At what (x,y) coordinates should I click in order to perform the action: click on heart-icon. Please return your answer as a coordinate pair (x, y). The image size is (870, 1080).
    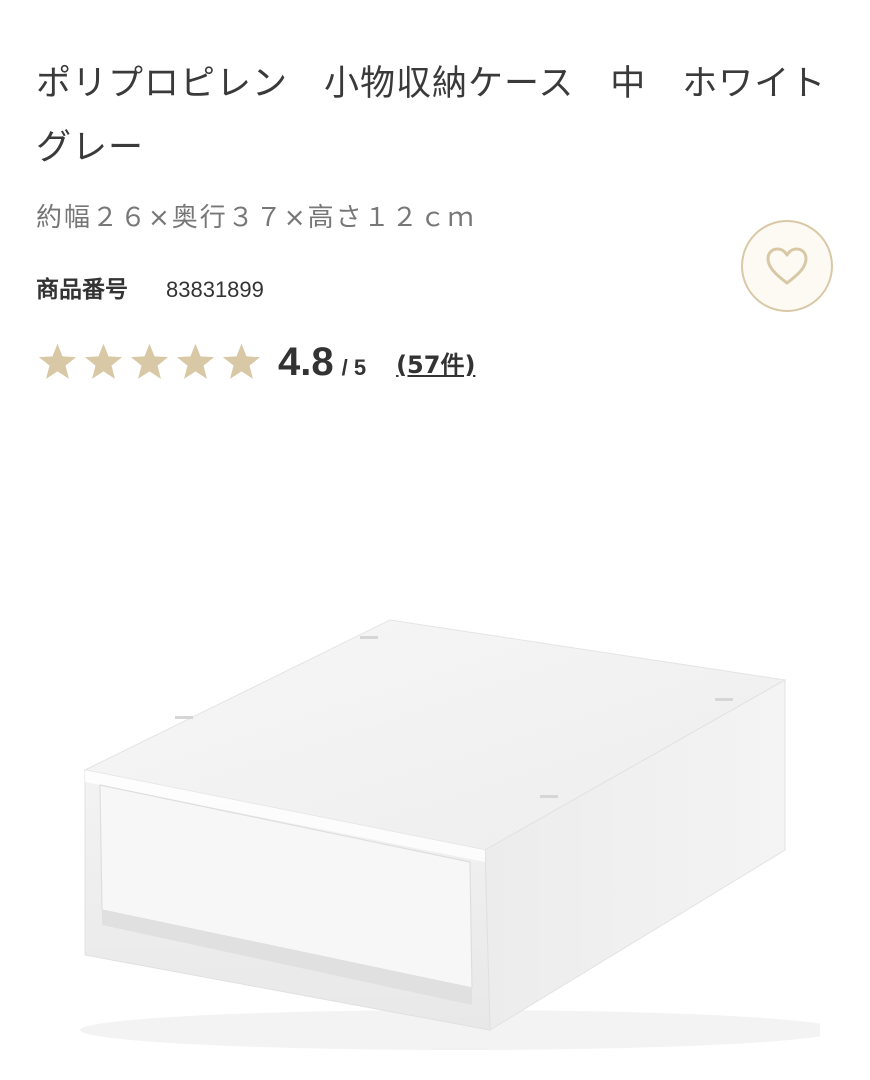
    Looking at the image, I should click on (787, 266).